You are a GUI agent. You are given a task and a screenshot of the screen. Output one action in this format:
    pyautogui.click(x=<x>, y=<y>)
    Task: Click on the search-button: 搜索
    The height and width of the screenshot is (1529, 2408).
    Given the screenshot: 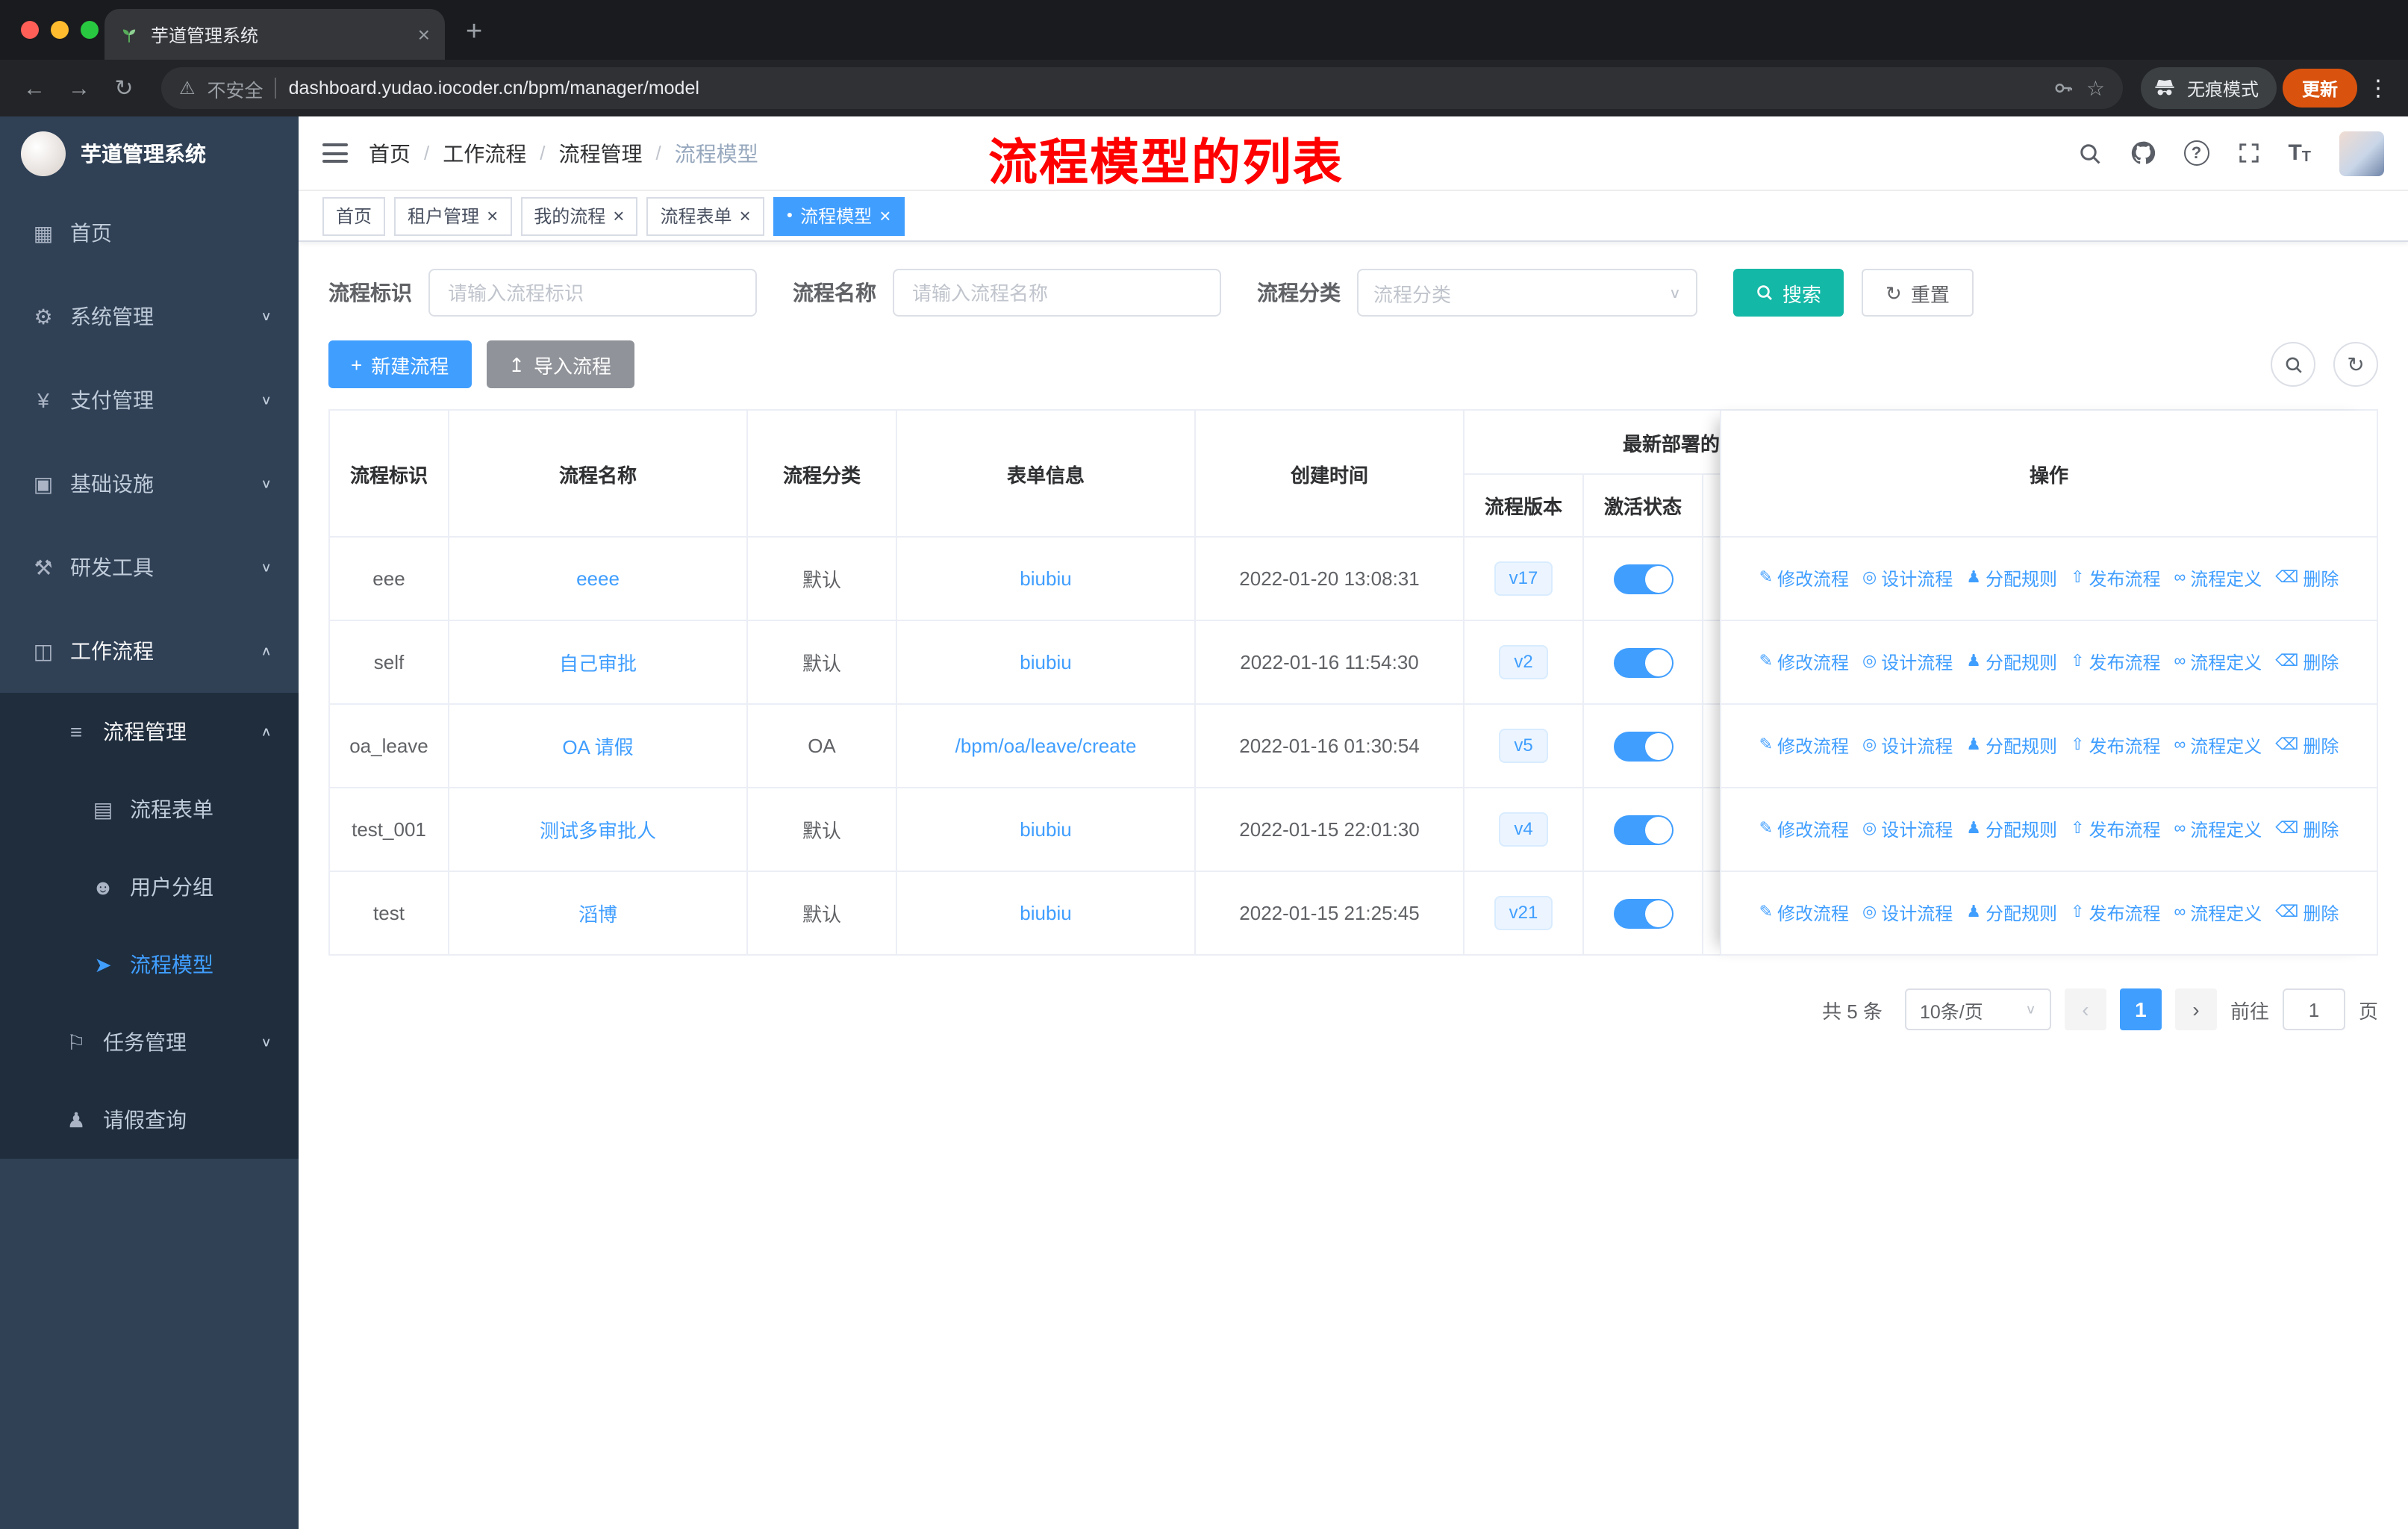 What is the action you would take?
    pyautogui.click(x=1788, y=293)
    